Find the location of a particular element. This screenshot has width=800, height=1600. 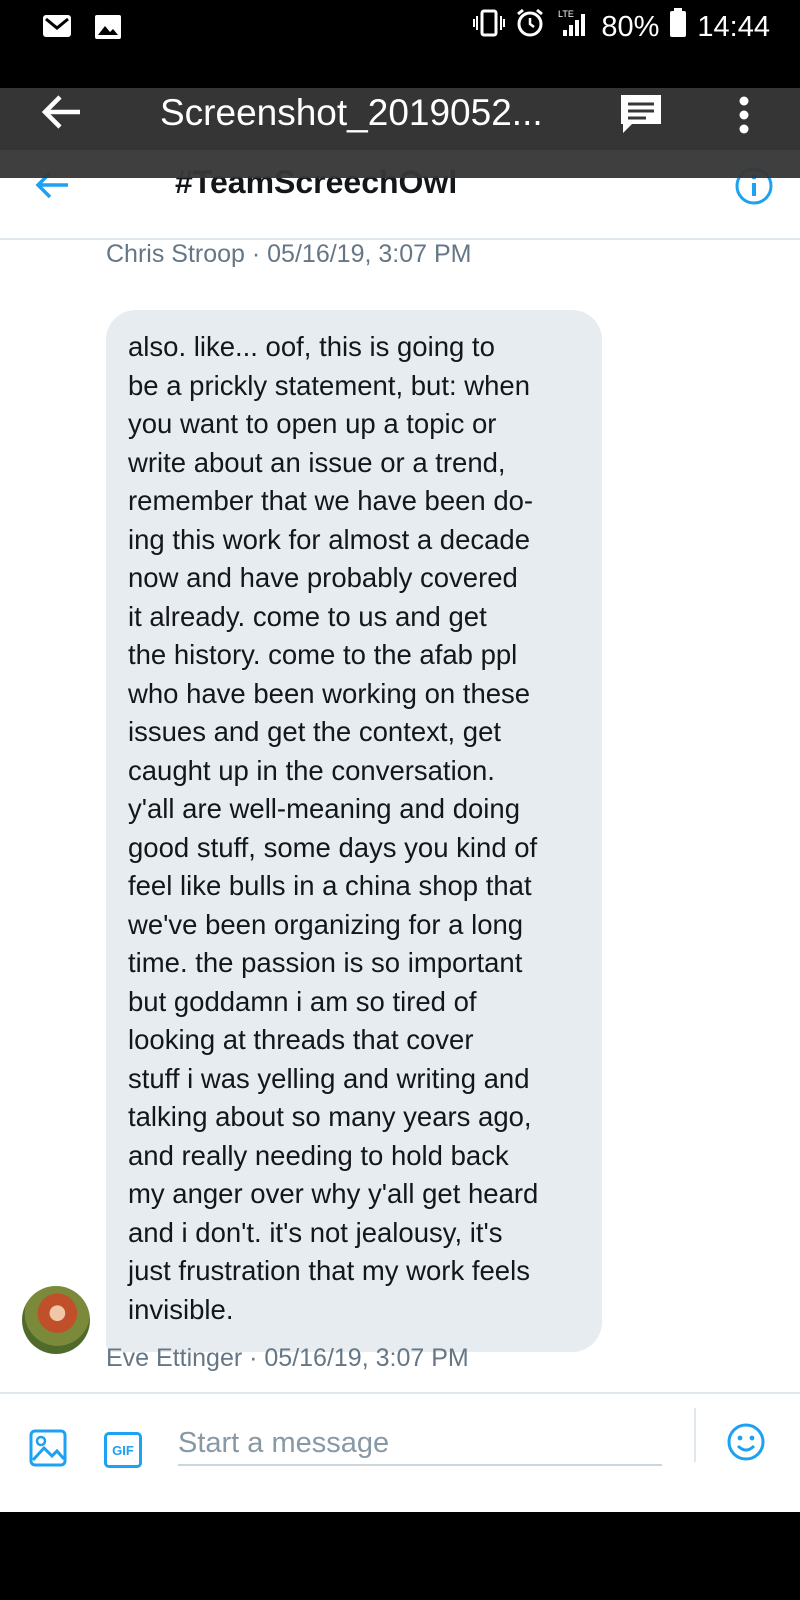

avatar is located at coordinates (56, 1320).